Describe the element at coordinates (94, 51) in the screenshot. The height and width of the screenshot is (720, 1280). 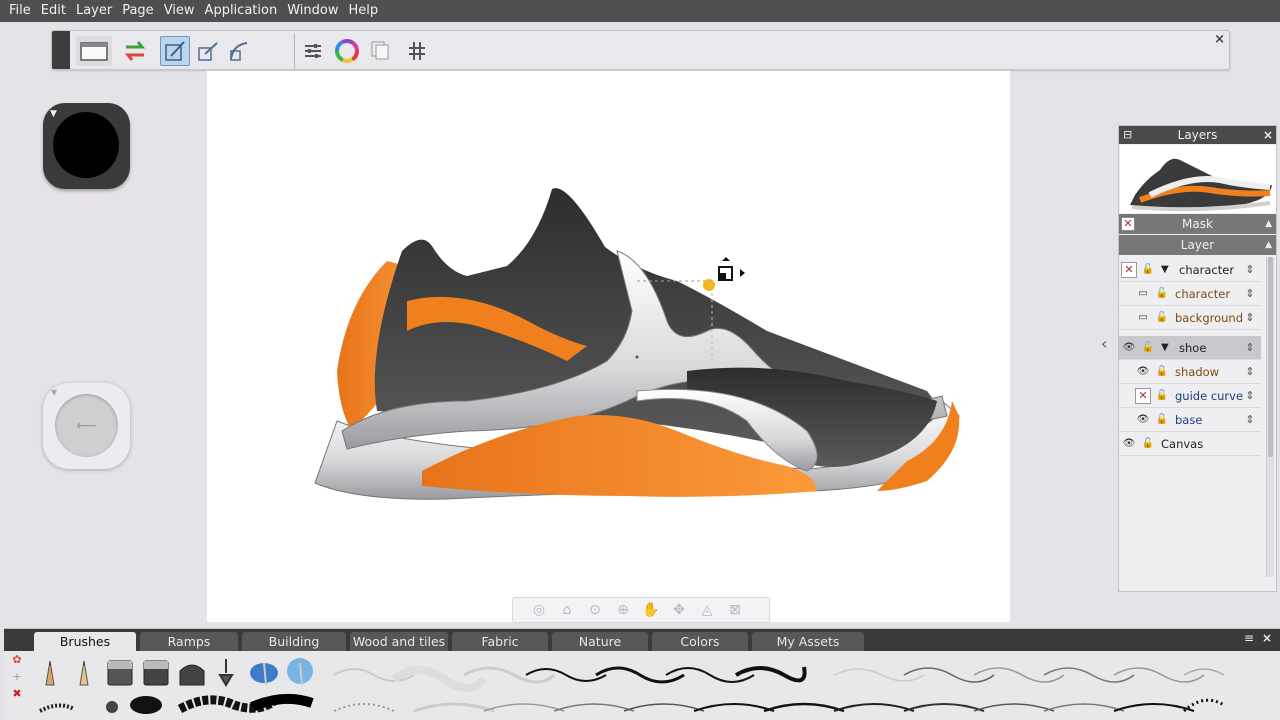
I see `window-icon` at that location.